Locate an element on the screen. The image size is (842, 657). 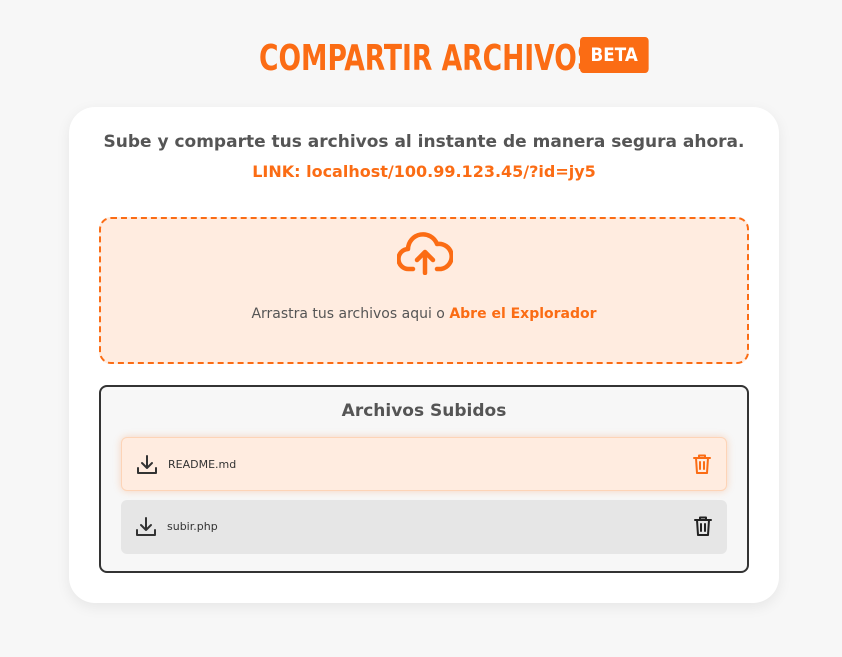
share-link: LINK: localhost/100.99.123.45/?id=jy5 is located at coordinates (424, 171).